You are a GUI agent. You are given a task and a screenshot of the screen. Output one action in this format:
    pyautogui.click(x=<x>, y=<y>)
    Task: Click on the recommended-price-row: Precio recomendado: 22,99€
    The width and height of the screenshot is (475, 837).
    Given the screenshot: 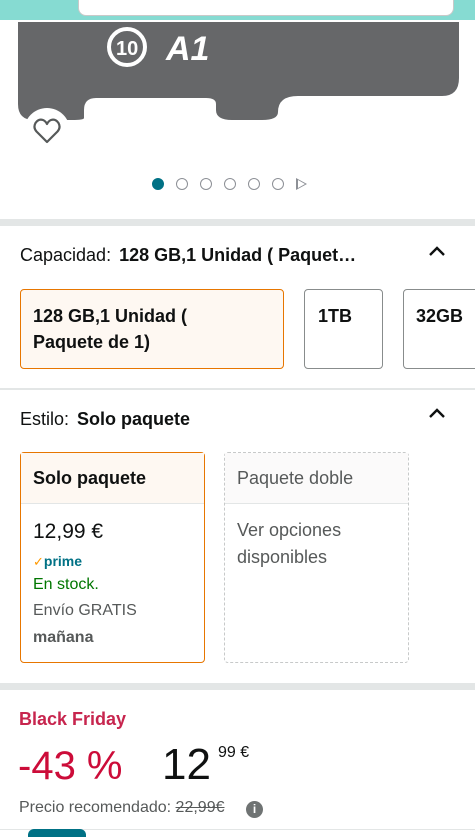 What is the action you would take?
    pyautogui.click(x=121, y=808)
    